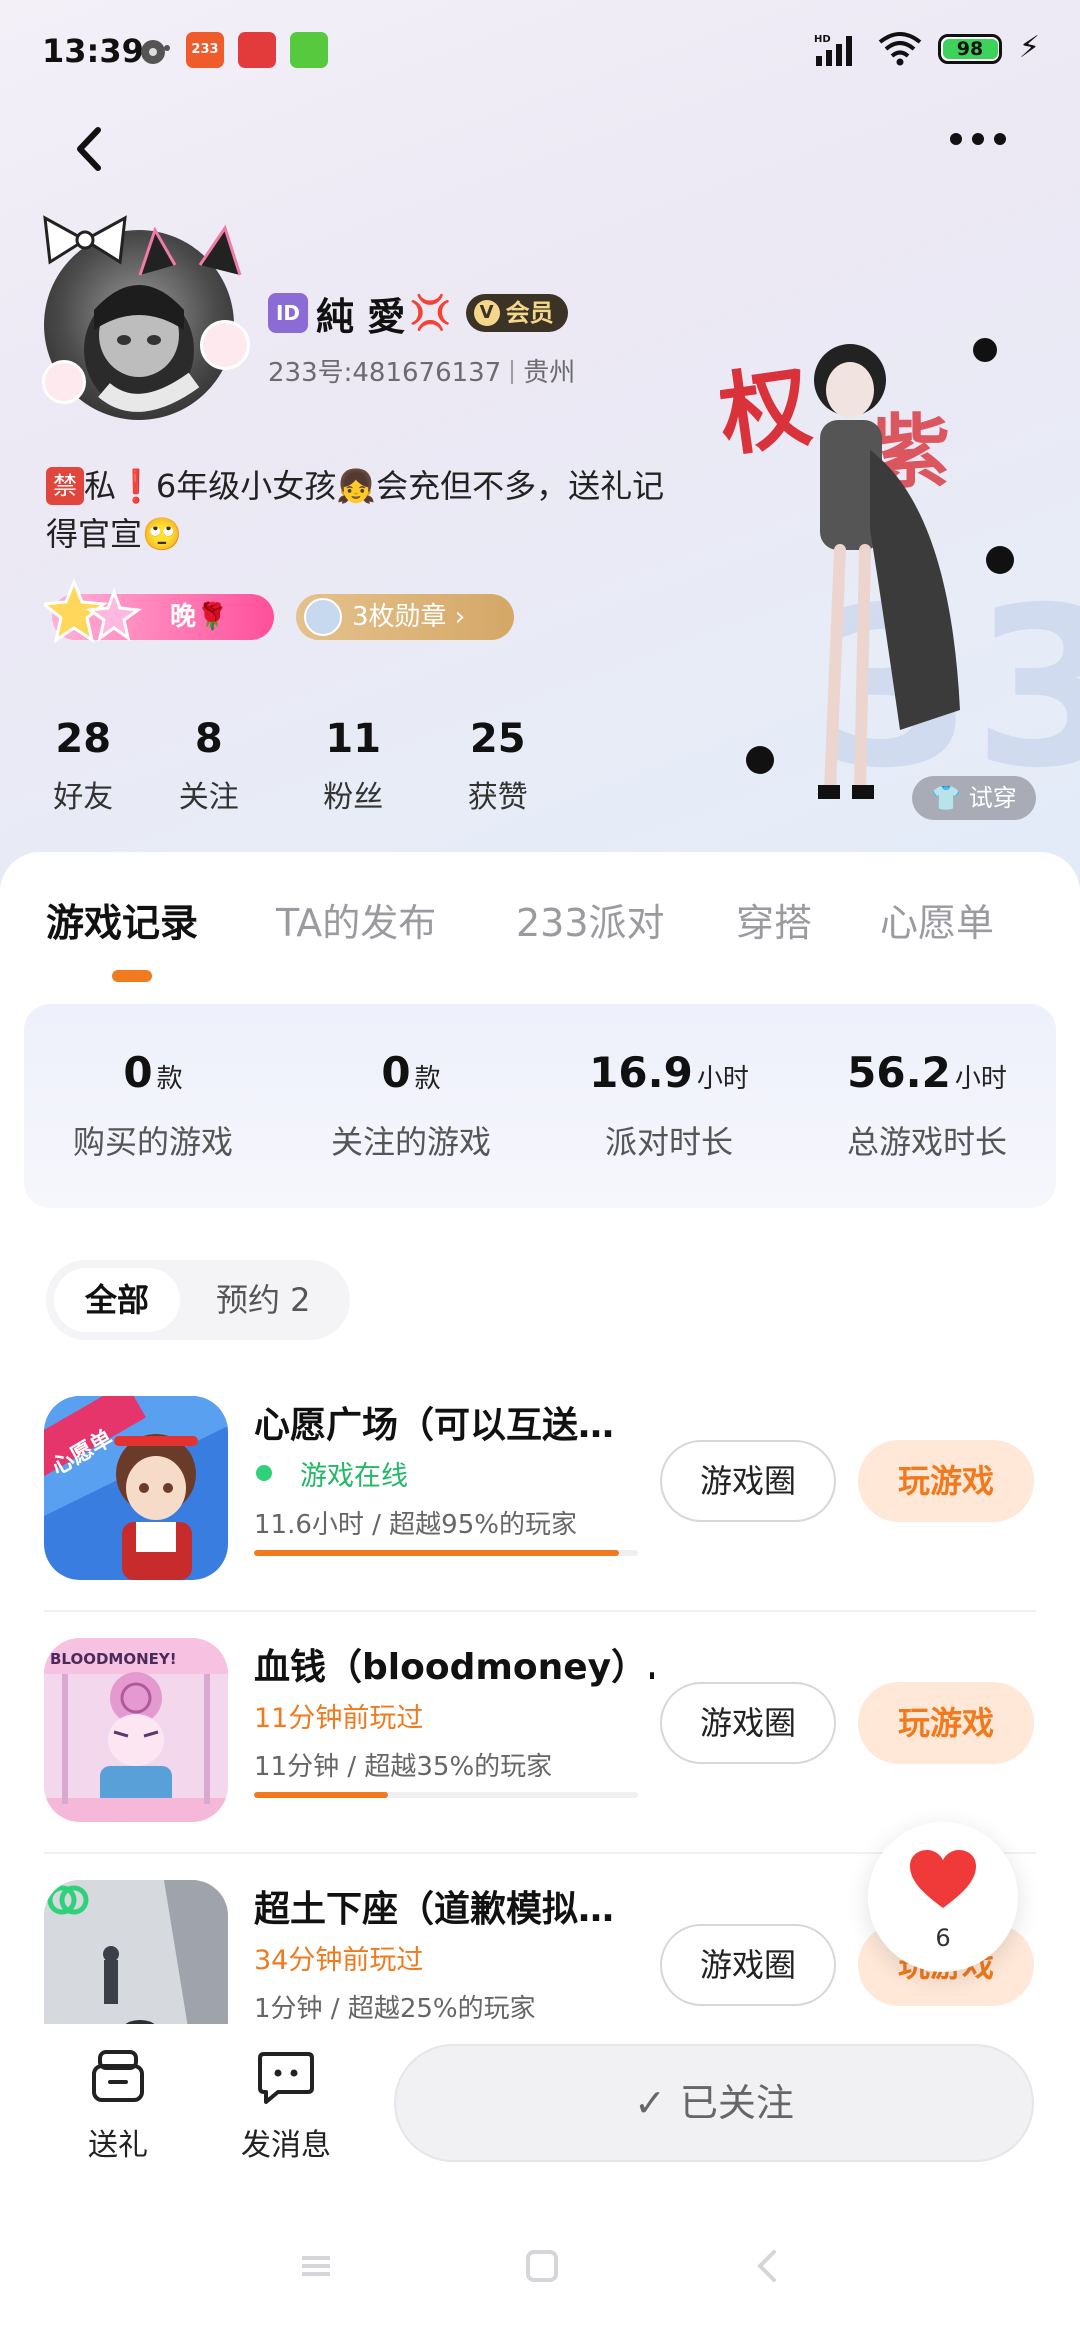 The width and height of the screenshot is (1080, 2340). I want to click on stat-followers: 11 粉丝, so click(353, 767).